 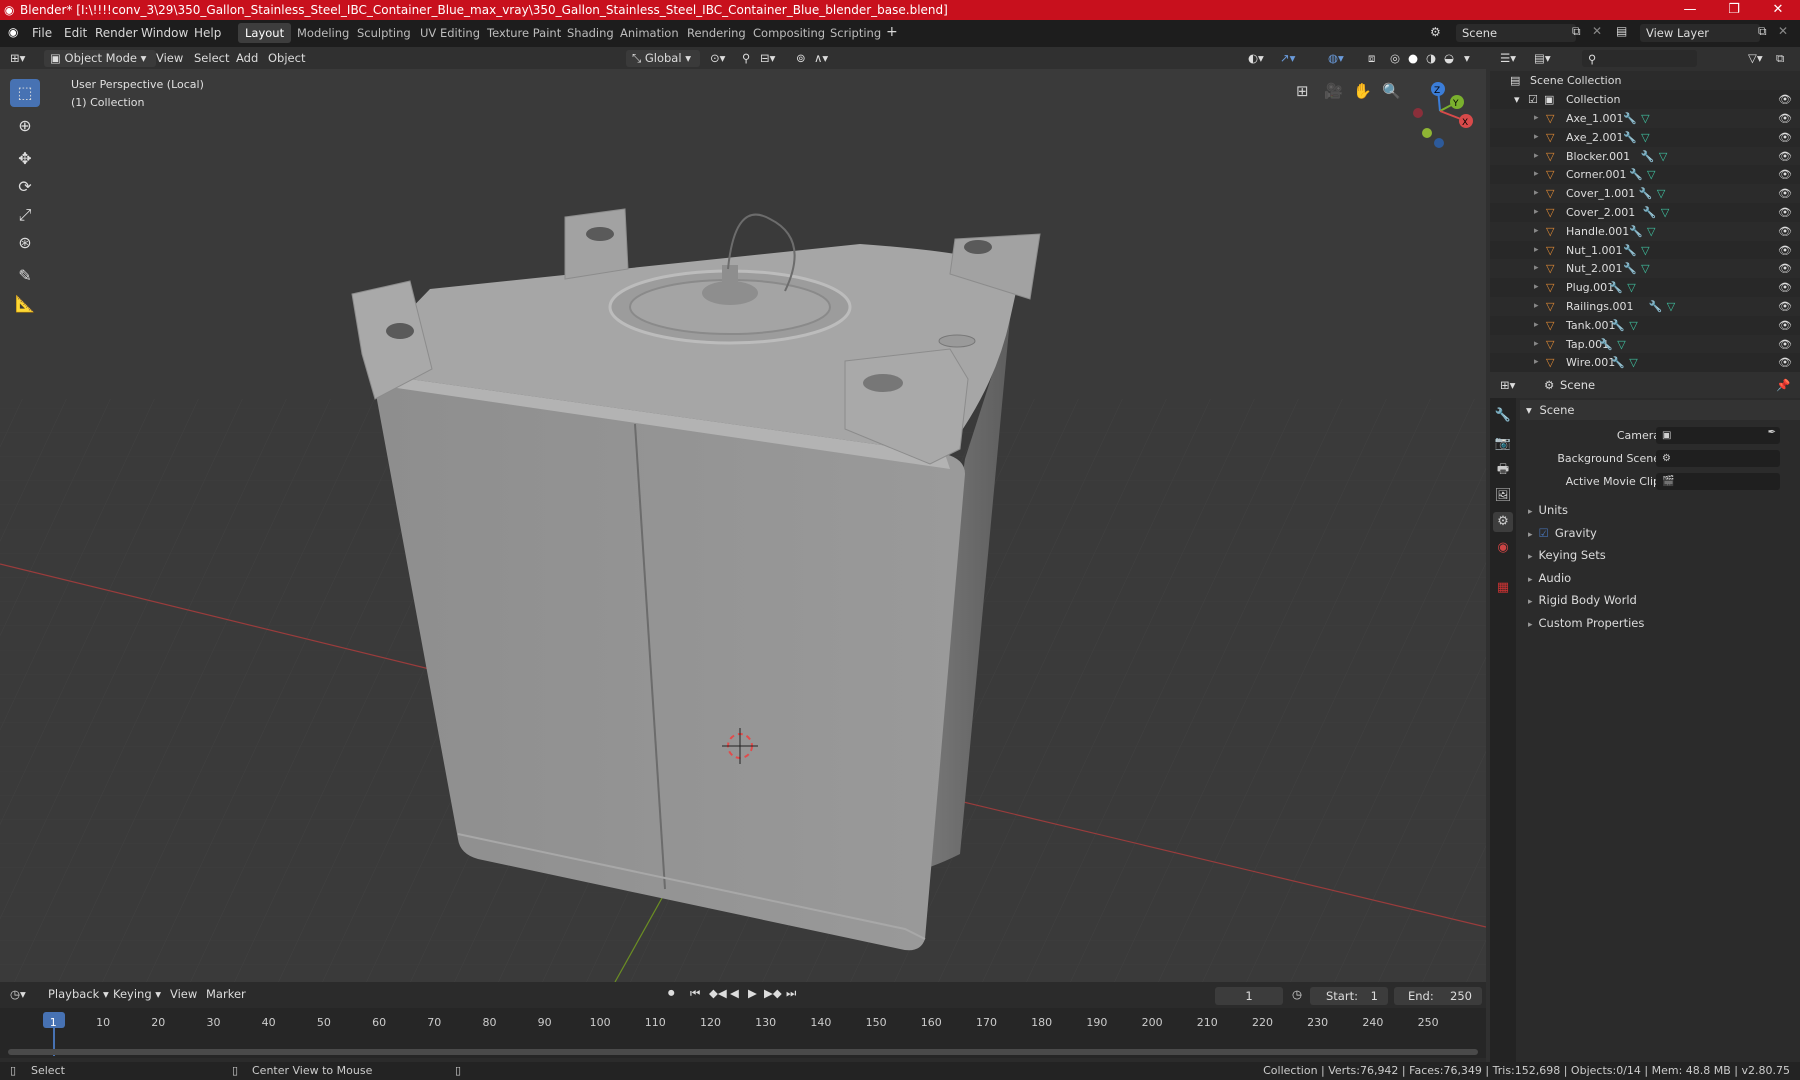 What do you see at coordinates (1503, 588) in the screenshot?
I see `texture-tab-icon: ▦` at bounding box center [1503, 588].